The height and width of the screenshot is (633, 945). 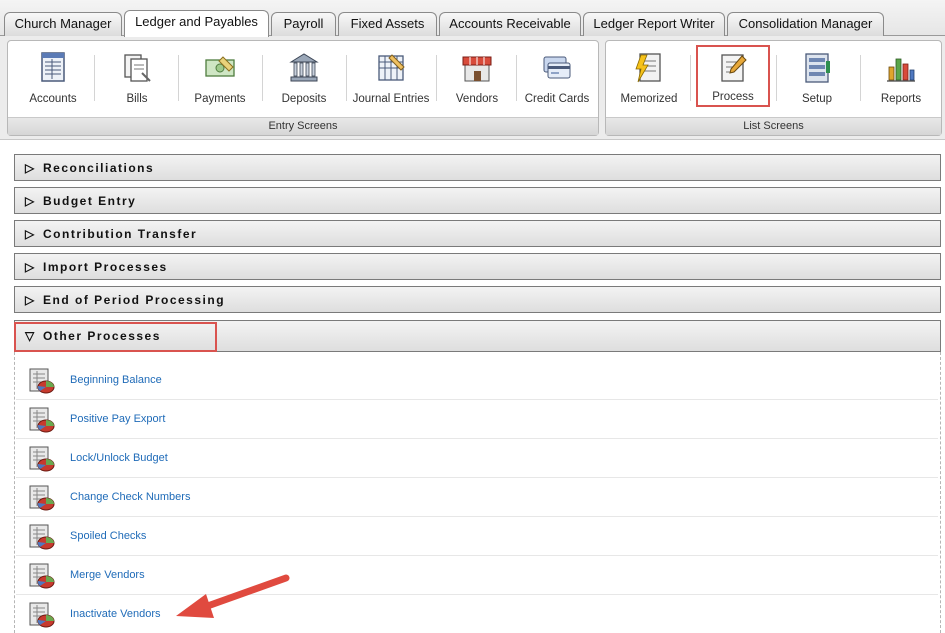 I want to click on memorized-button: Memorized, so click(x=649, y=79).